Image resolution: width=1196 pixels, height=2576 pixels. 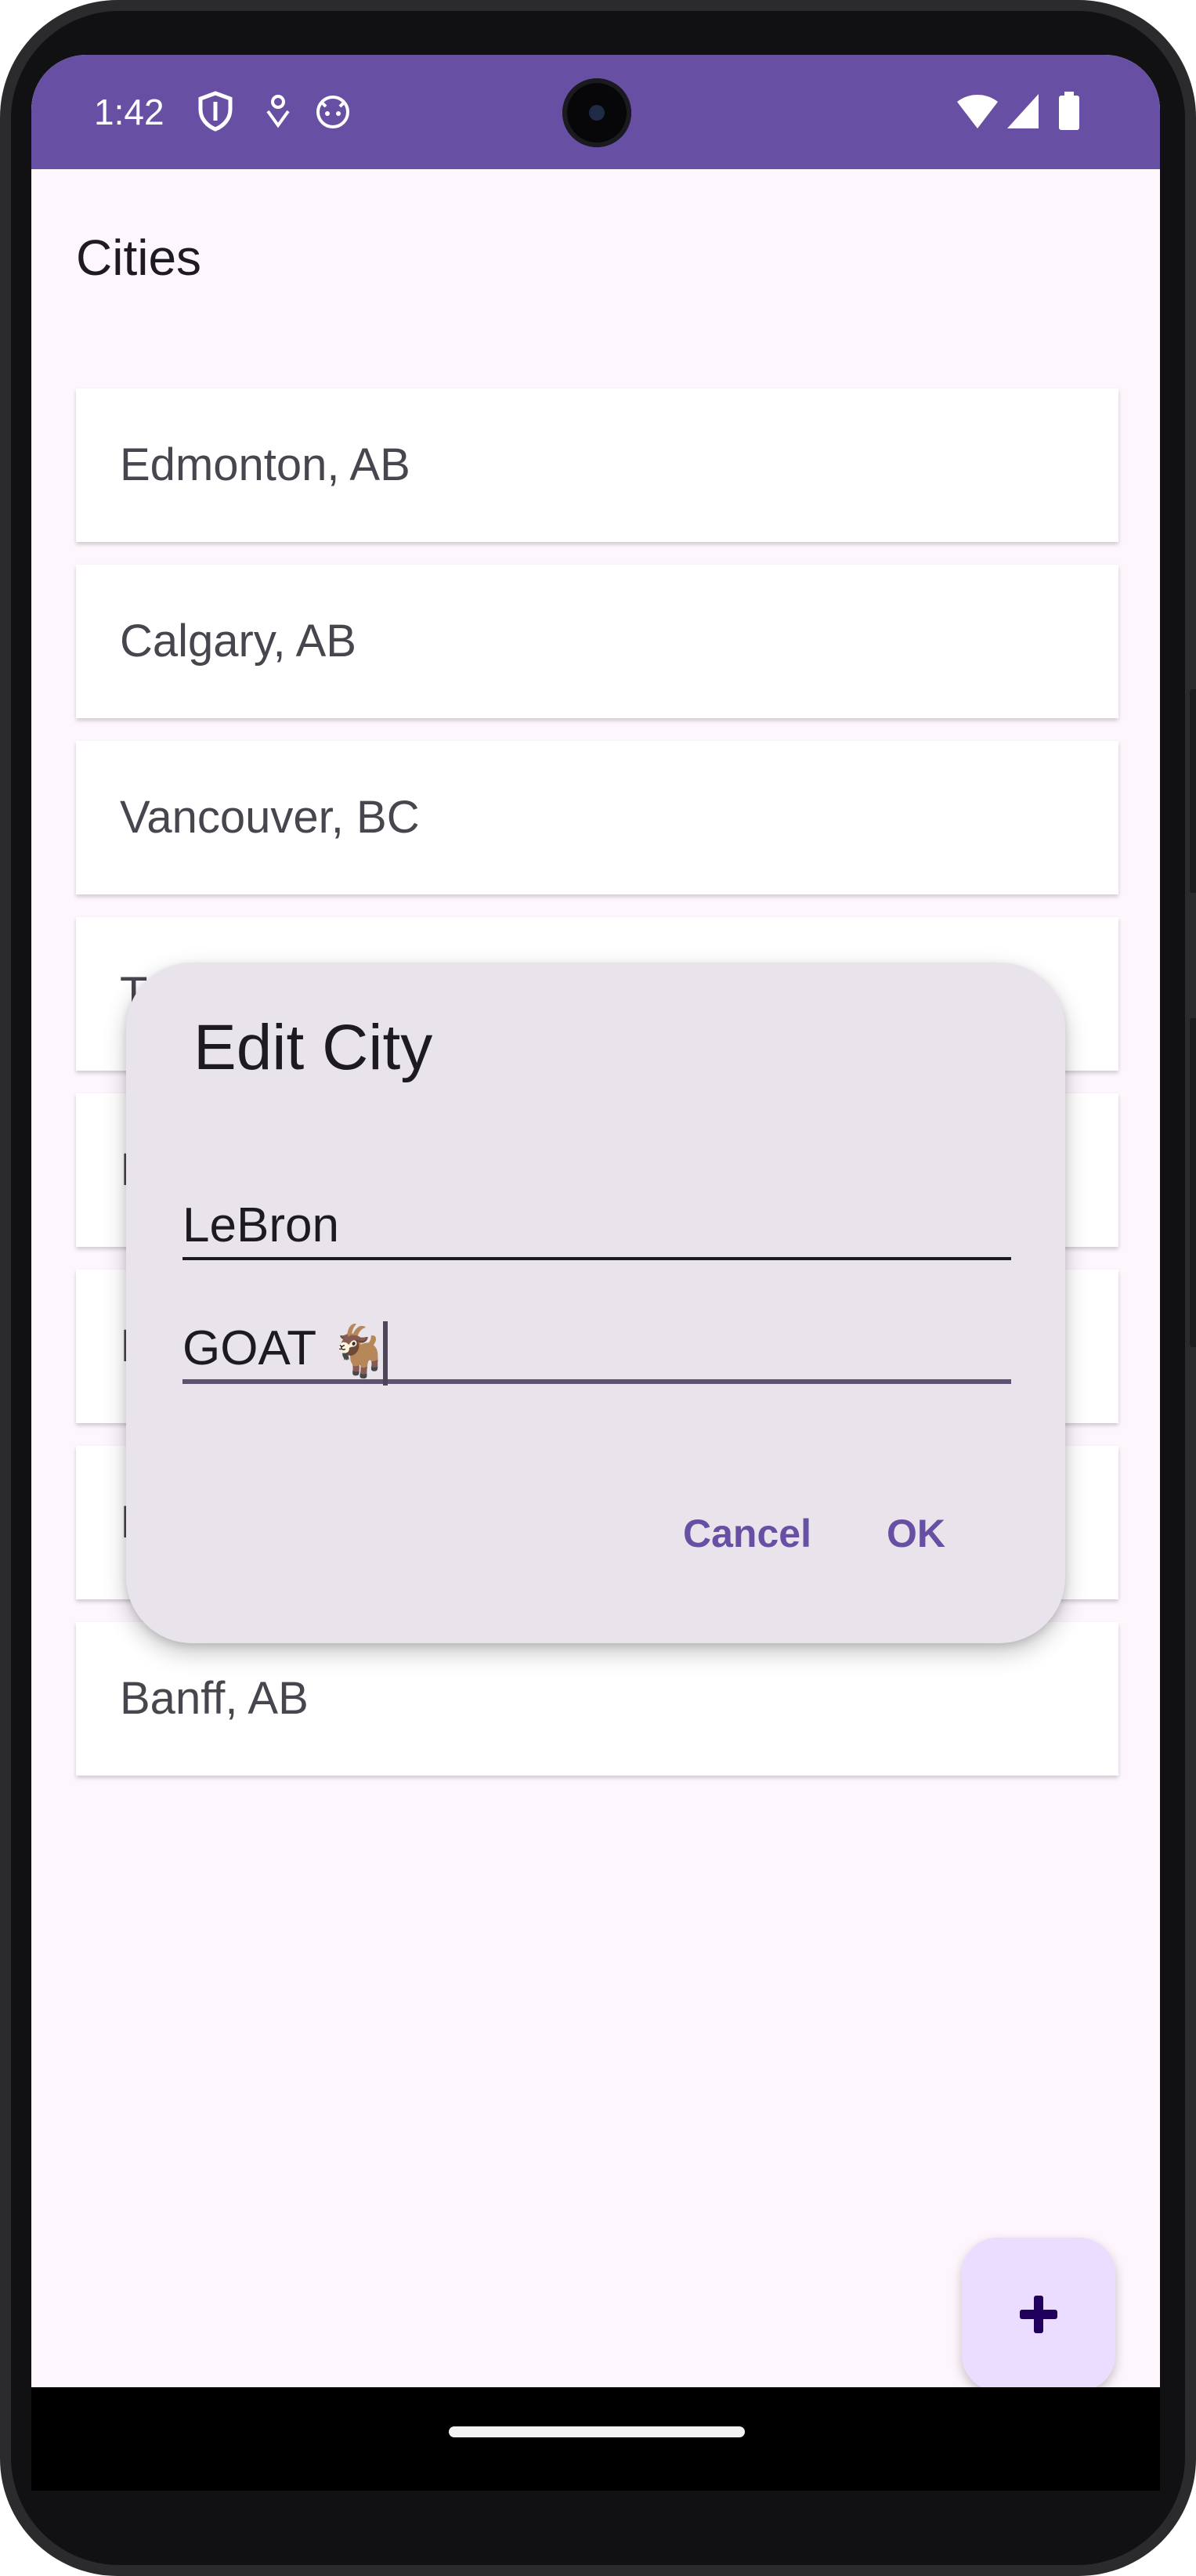 I want to click on province-input, so click(x=596, y=1338).